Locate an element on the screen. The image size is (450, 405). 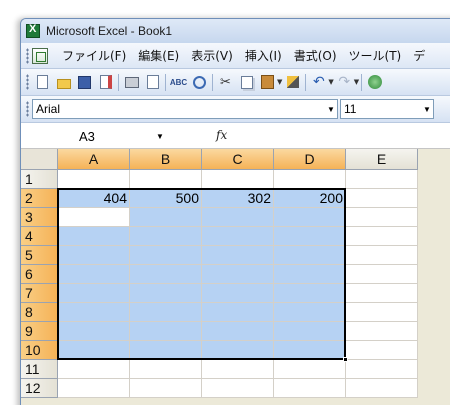
permission-button is located at coordinates (105, 82).